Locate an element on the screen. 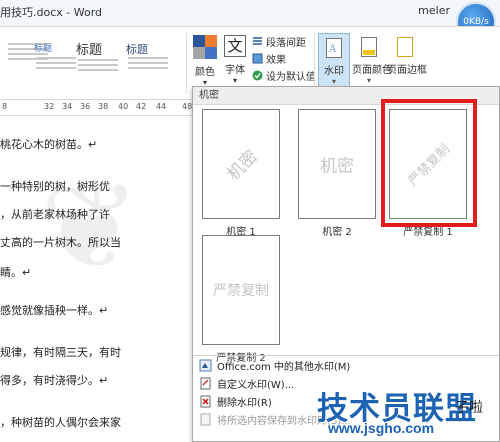 The height and width of the screenshot is (442, 500). watermark-preview: 严禁复制 is located at coordinates (241, 290).